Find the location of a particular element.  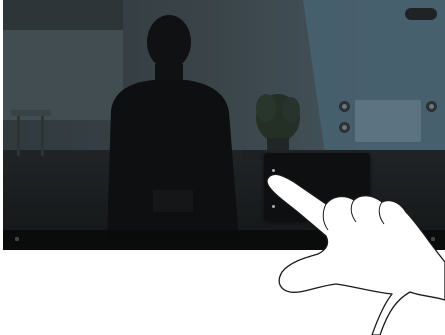

options-popup is located at coordinates (317, 187).